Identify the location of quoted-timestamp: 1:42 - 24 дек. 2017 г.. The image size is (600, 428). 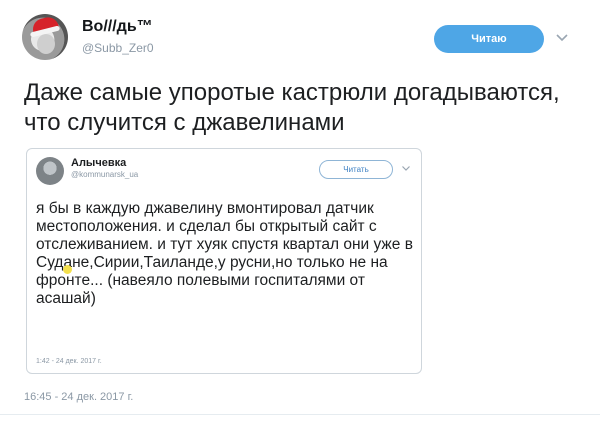
(69, 361).